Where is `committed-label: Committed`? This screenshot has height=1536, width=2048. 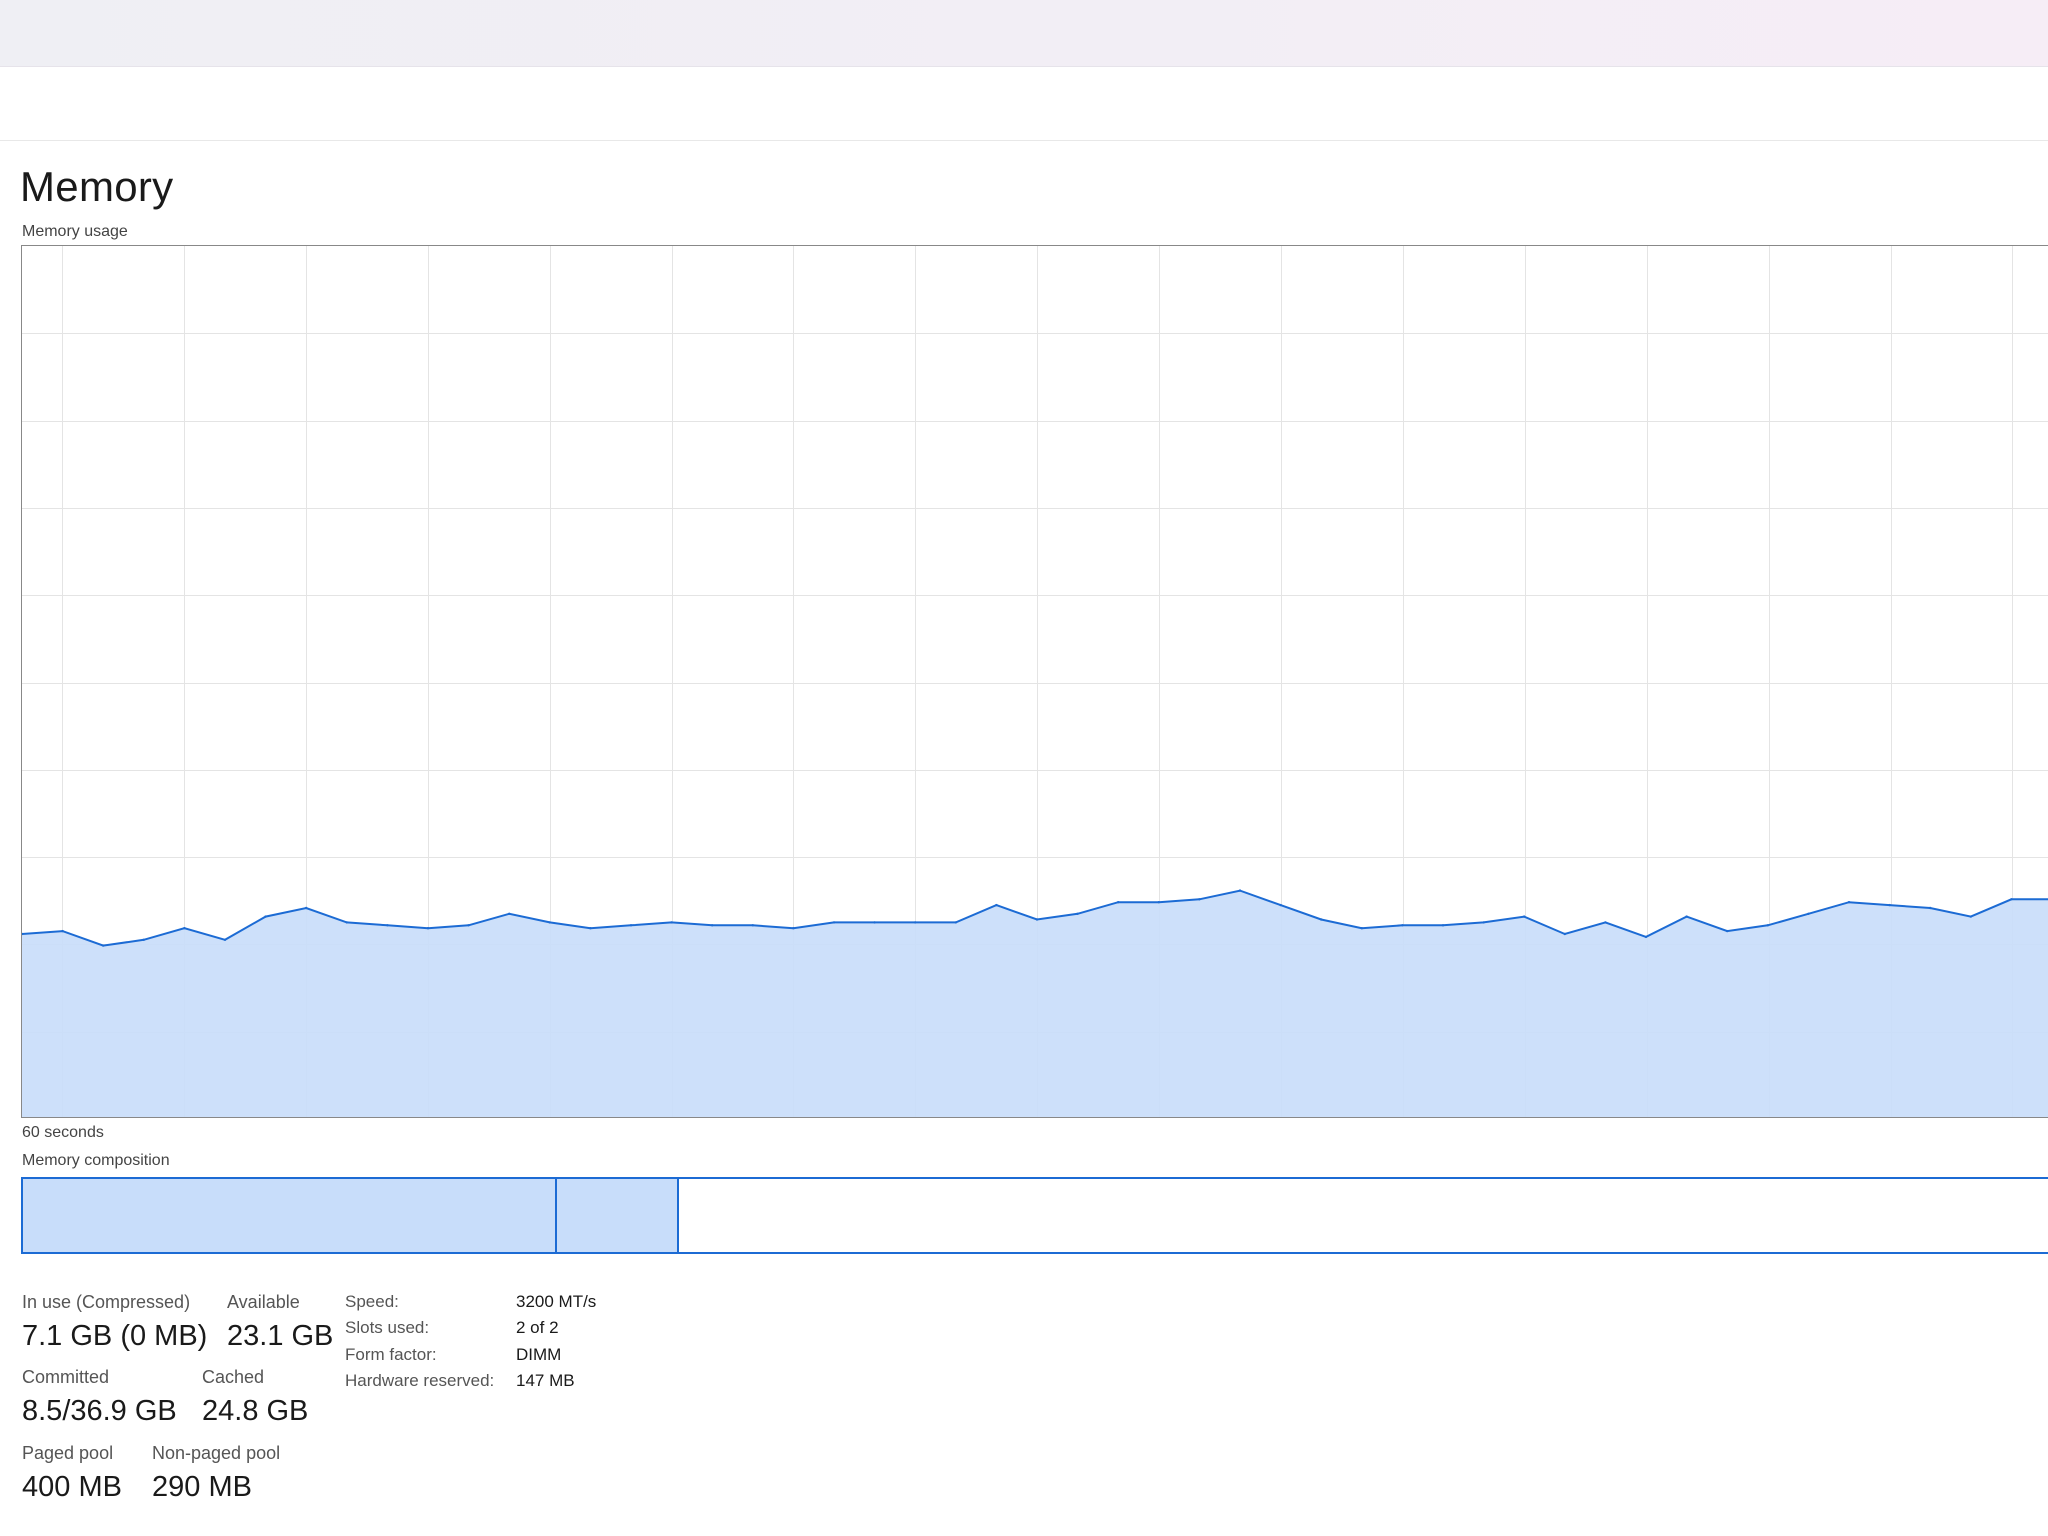 committed-label: Committed is located at coordinates (66, 1377).